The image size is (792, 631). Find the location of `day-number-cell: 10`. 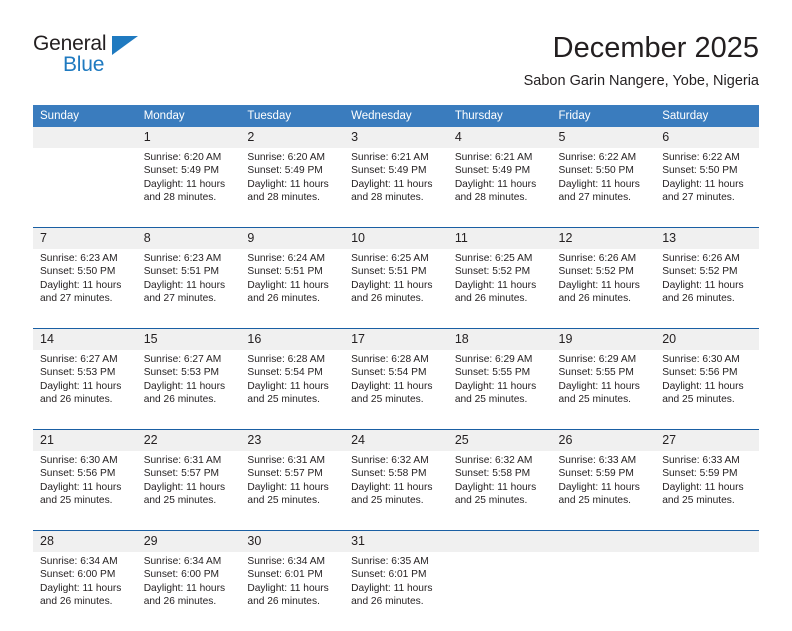

day-number-cell: 10 is located at coordinates (396, 238).